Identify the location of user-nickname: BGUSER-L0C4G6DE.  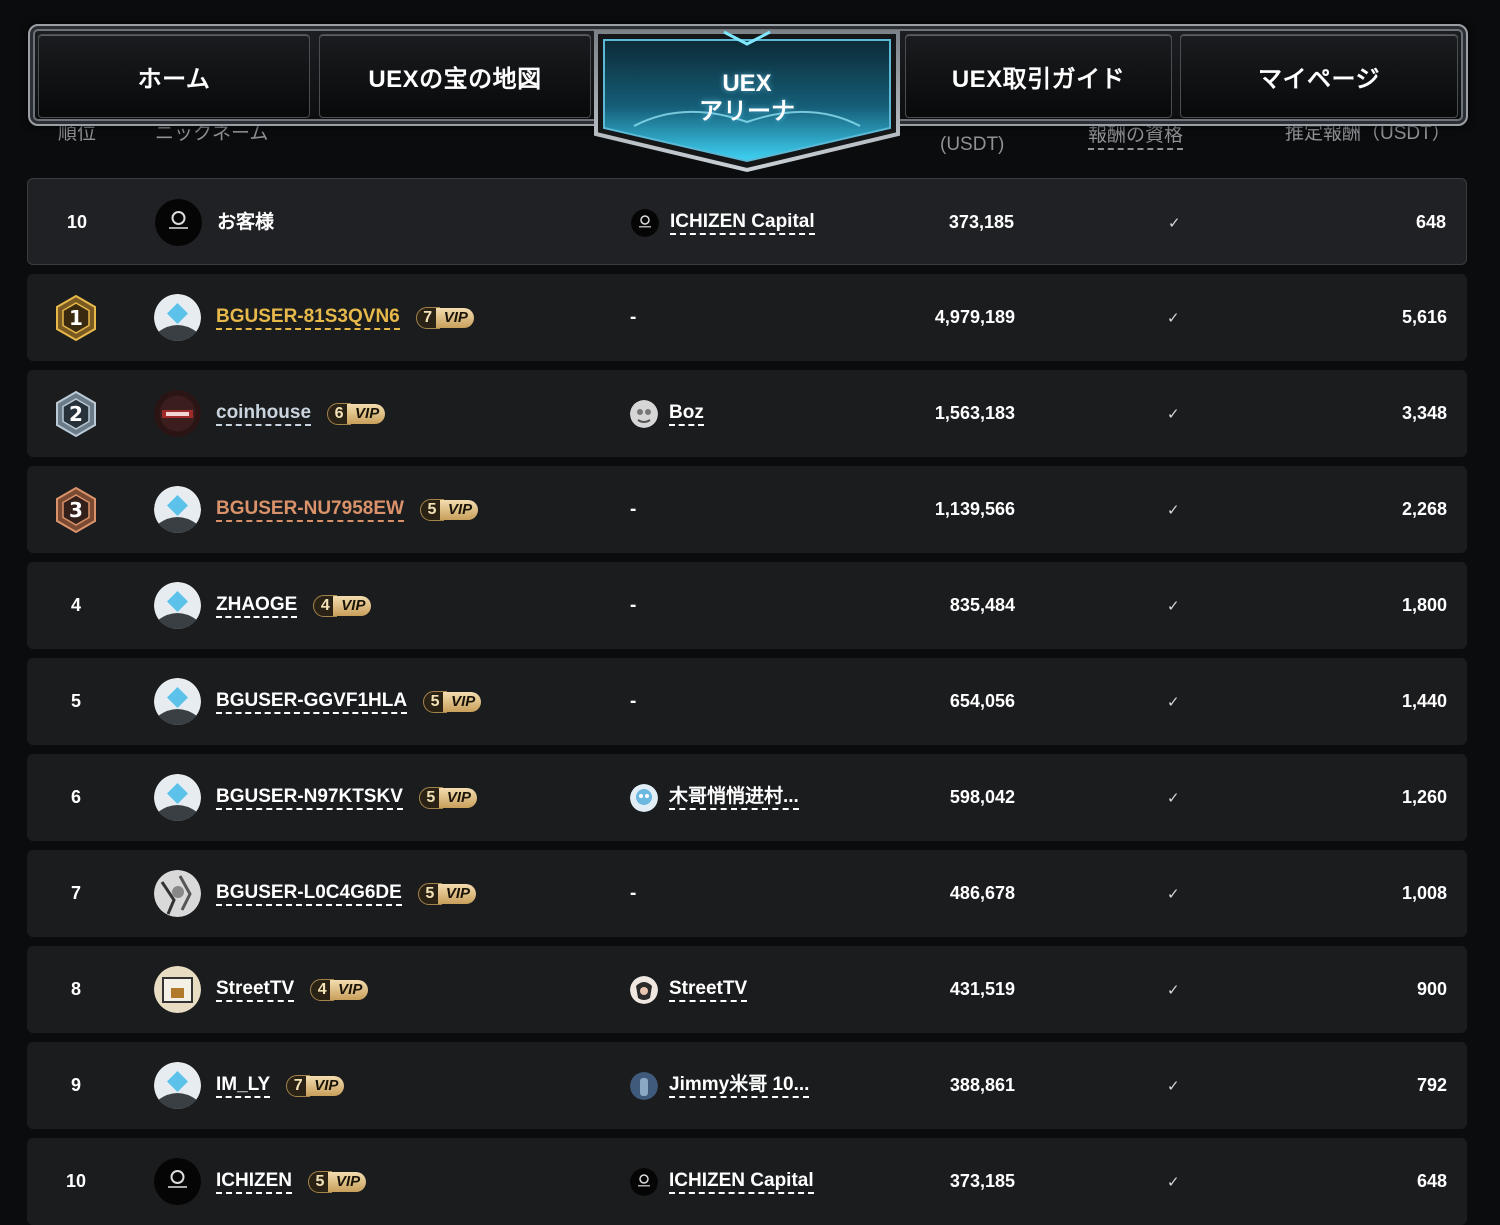
(309, 894).